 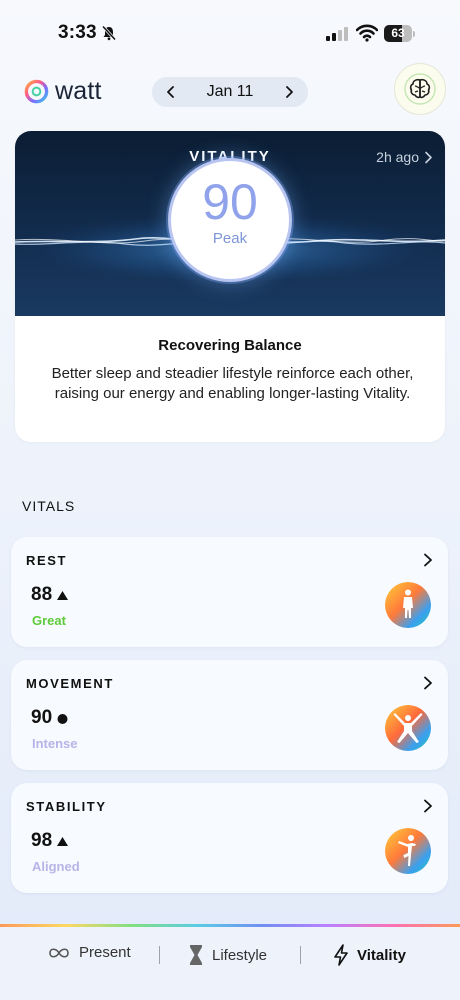 I want to click on ai-assistant-button, so click(x=420, y=89).